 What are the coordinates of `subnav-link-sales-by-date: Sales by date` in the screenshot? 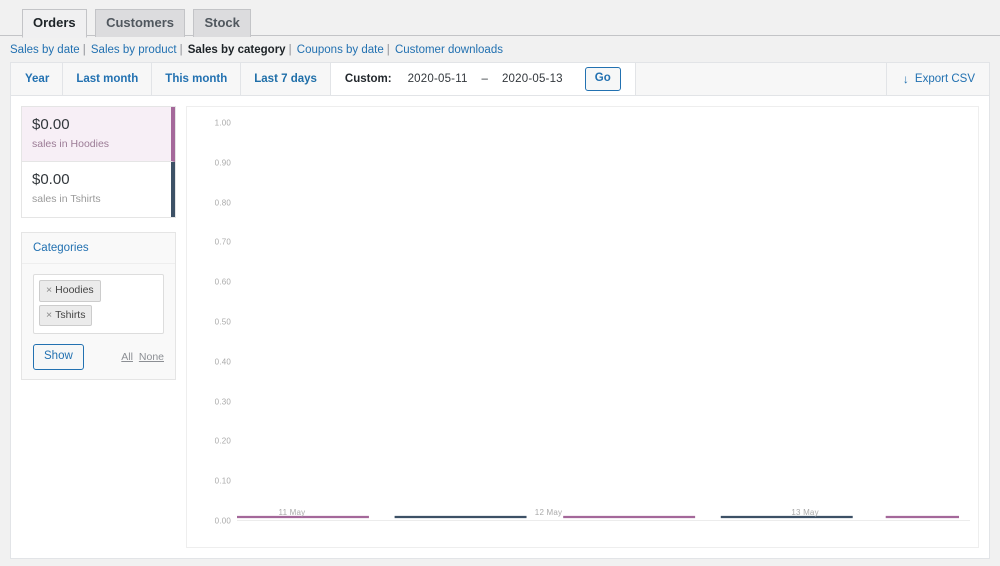 It's located at (45, 50).